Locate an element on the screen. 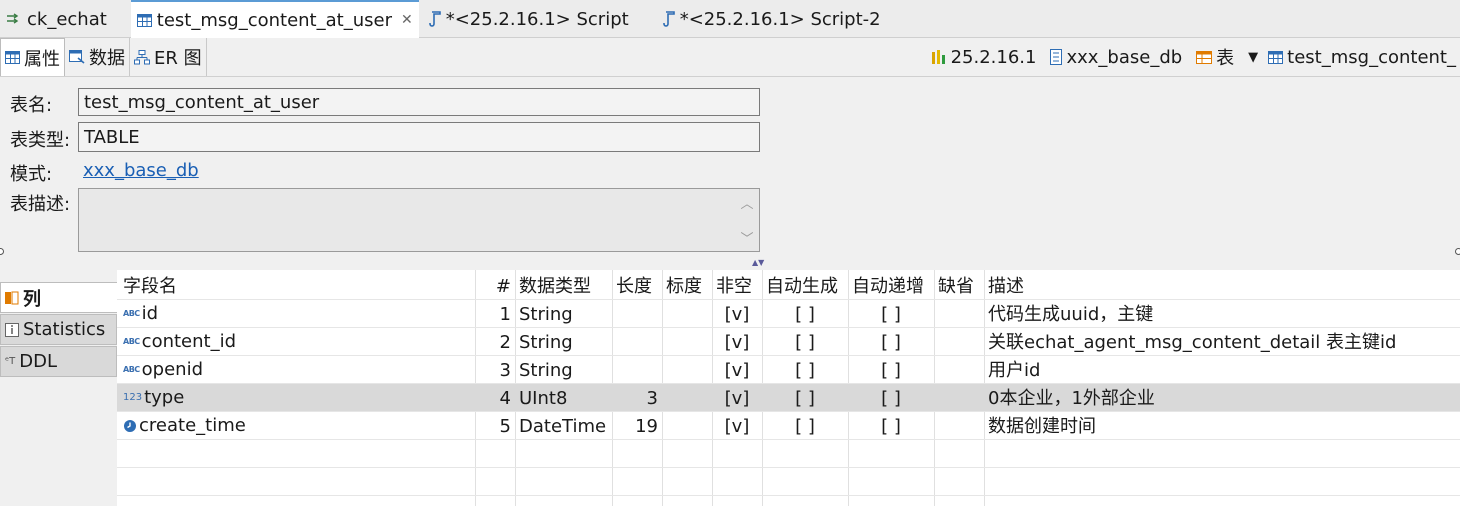 This screenshot has width=1460, height=506. clock-icon is located at coordinates (130, 426).